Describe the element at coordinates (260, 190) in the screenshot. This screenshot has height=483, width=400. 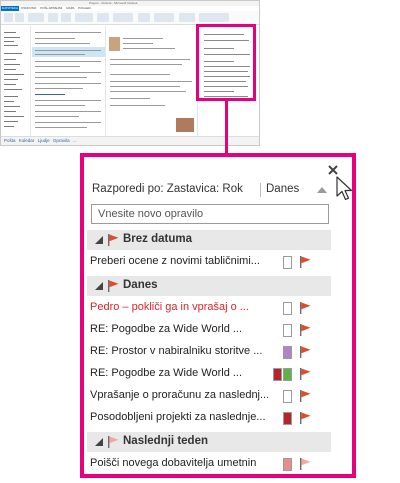
I see `arrange-separator` at that location.